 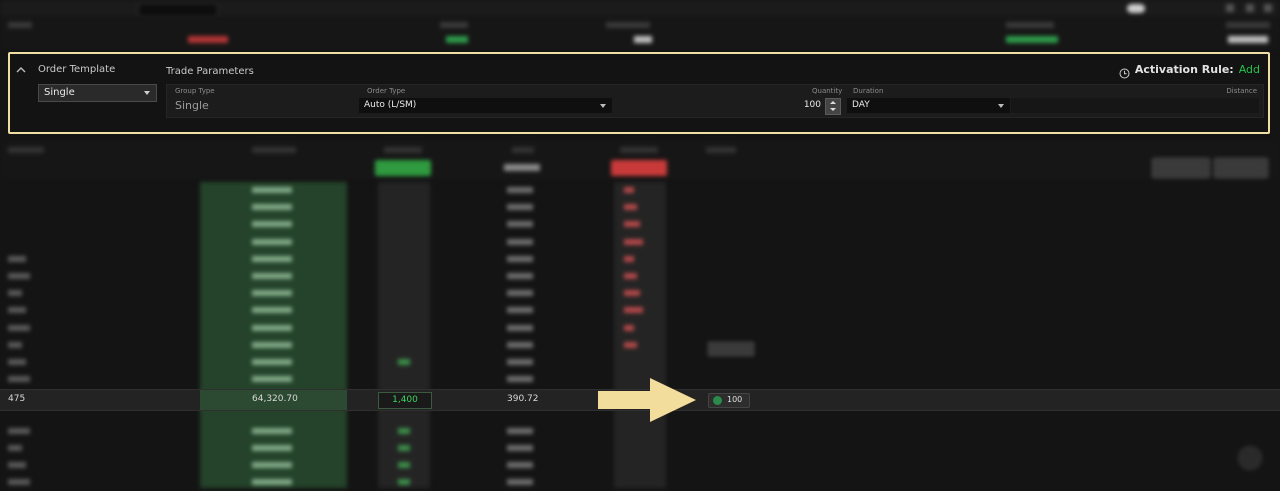 What do you see at coordinates (210, 71) in the screenshot?
I see `trade-parameters-label: Trade Parameters` at bounding box center [210, 71].